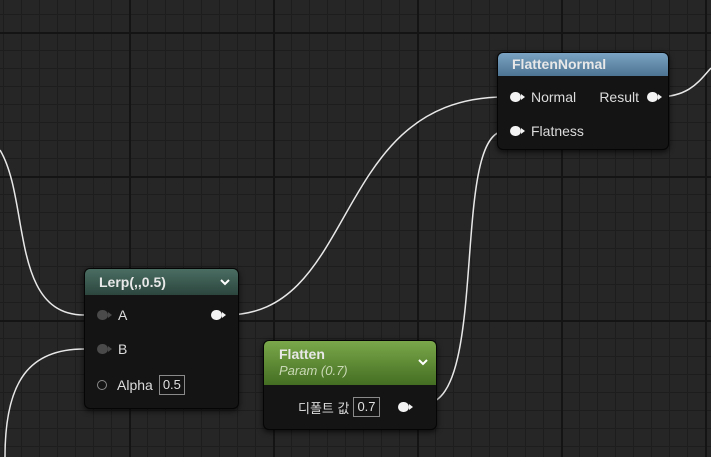  I want to click on flatten-header: Flatten Param (0.7), so click(350, 363).